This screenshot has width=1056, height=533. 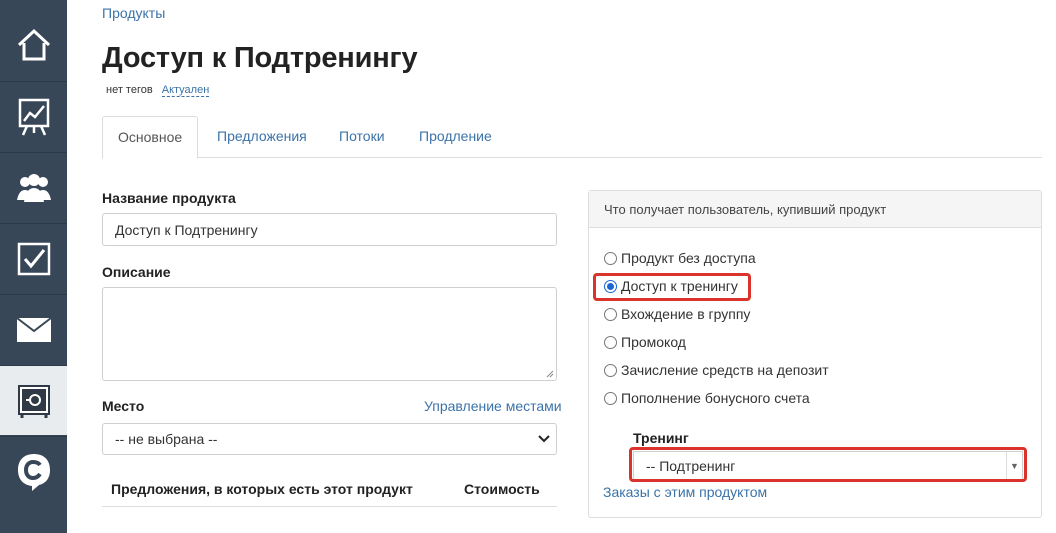 I want to click on table-divider, so click(x=329, y=506).